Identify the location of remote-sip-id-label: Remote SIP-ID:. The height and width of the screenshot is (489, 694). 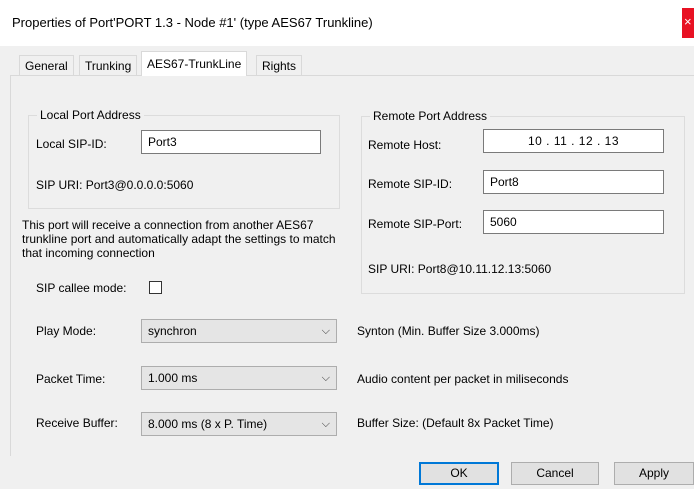
(410, 184).